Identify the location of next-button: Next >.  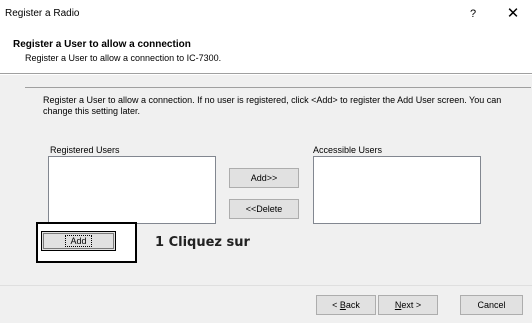
(408, 305).